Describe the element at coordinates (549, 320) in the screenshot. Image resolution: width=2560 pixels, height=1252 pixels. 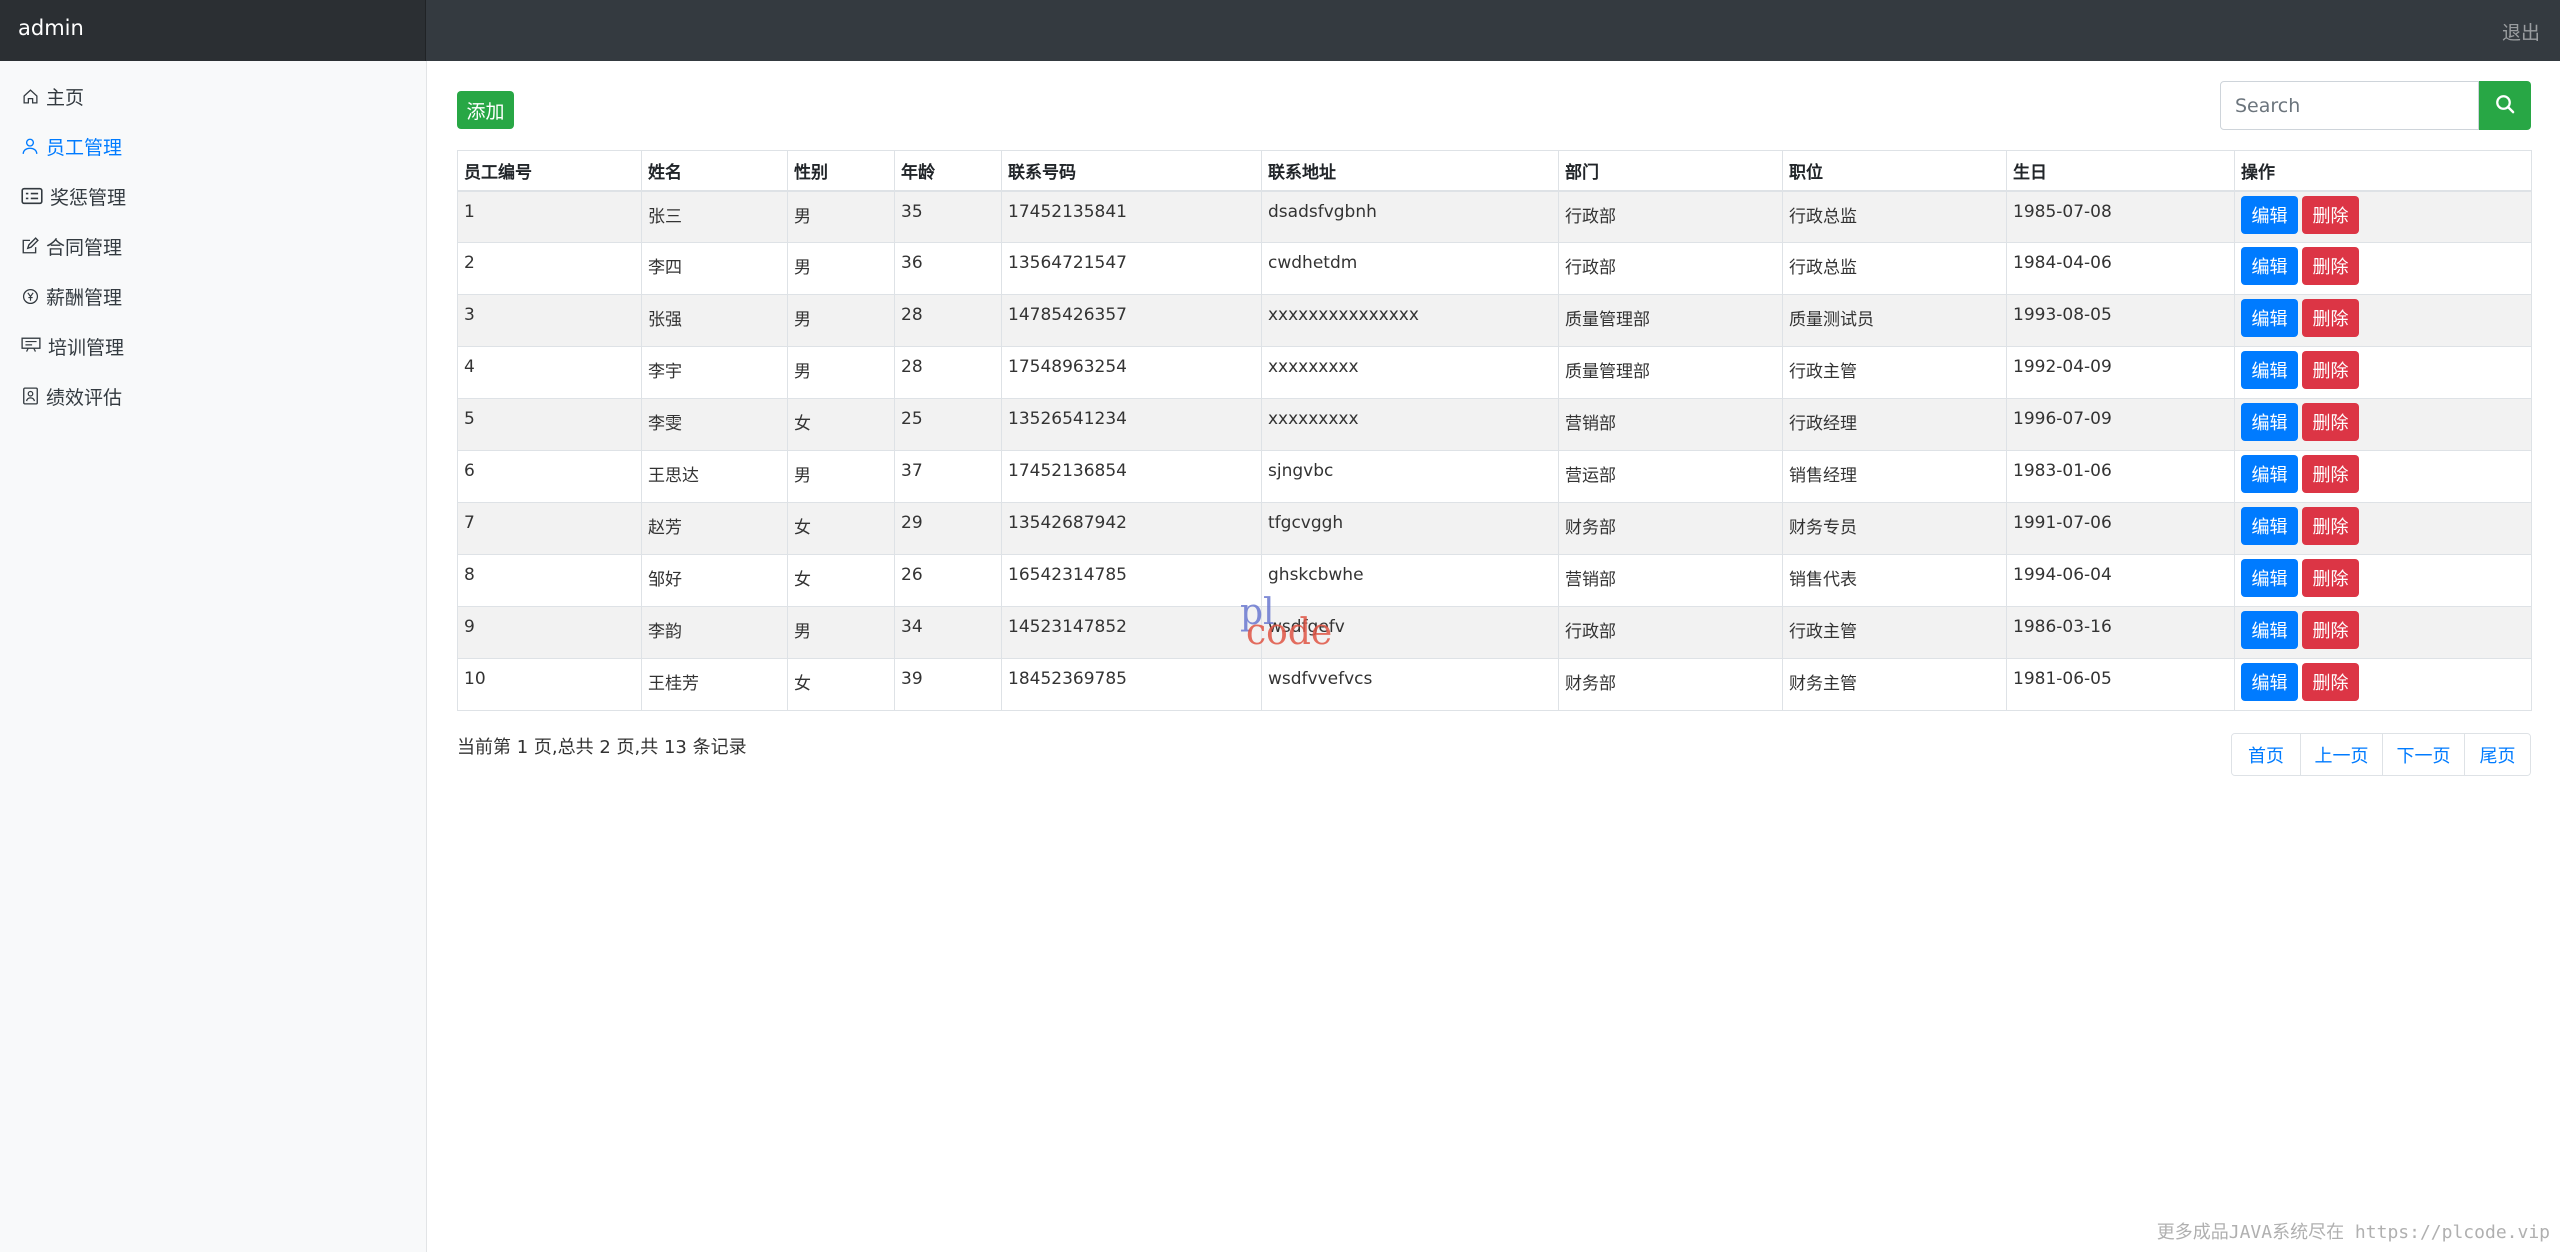
I see `table-cell: 3` at that location.